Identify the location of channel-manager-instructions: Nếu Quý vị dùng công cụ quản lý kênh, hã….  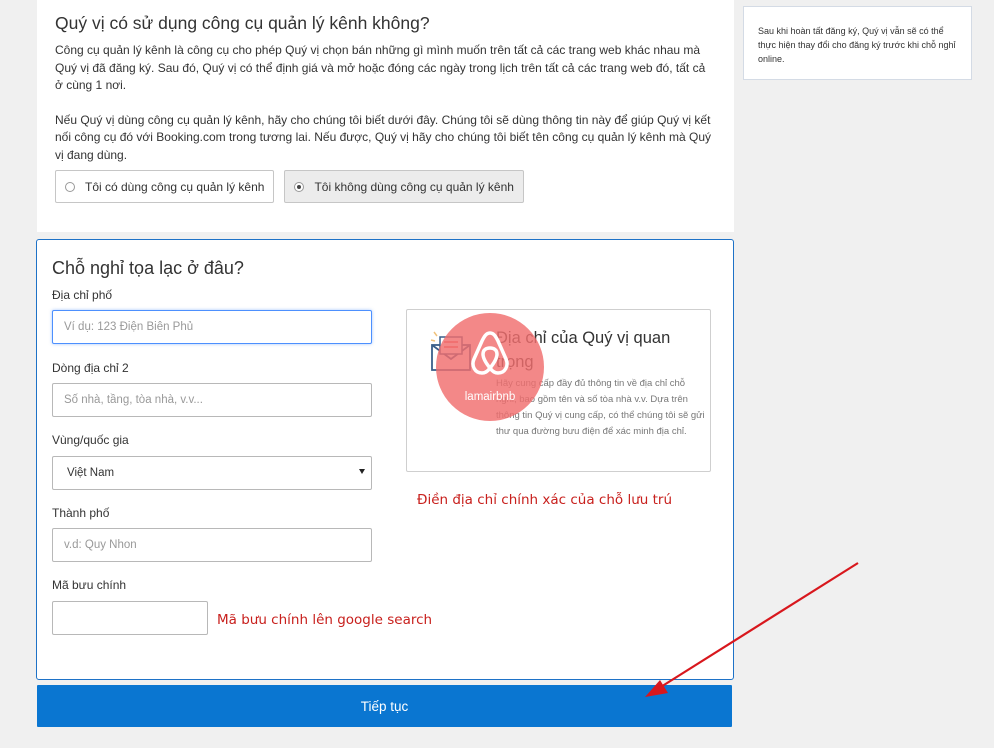
(383, 137).